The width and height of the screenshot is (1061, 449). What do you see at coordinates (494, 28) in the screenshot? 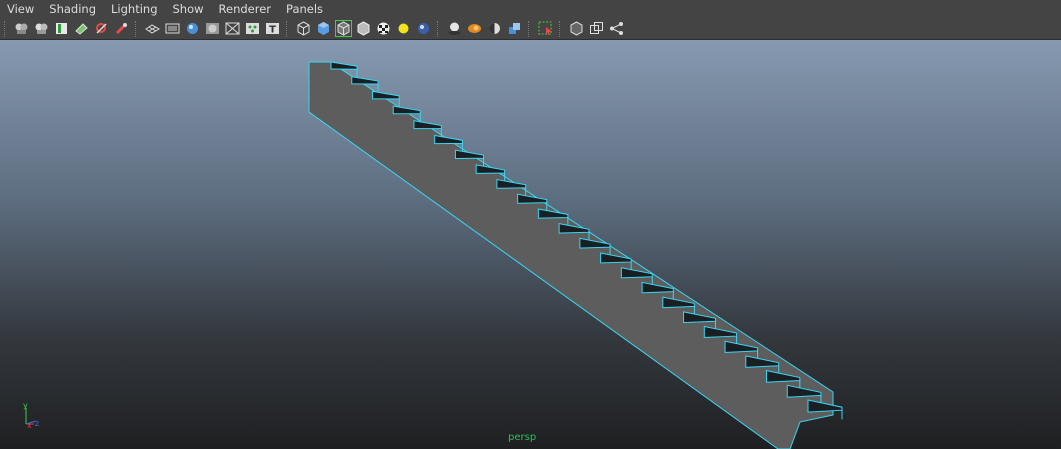
I see `multisample-aa-icon` at bounding box center [494, 28].